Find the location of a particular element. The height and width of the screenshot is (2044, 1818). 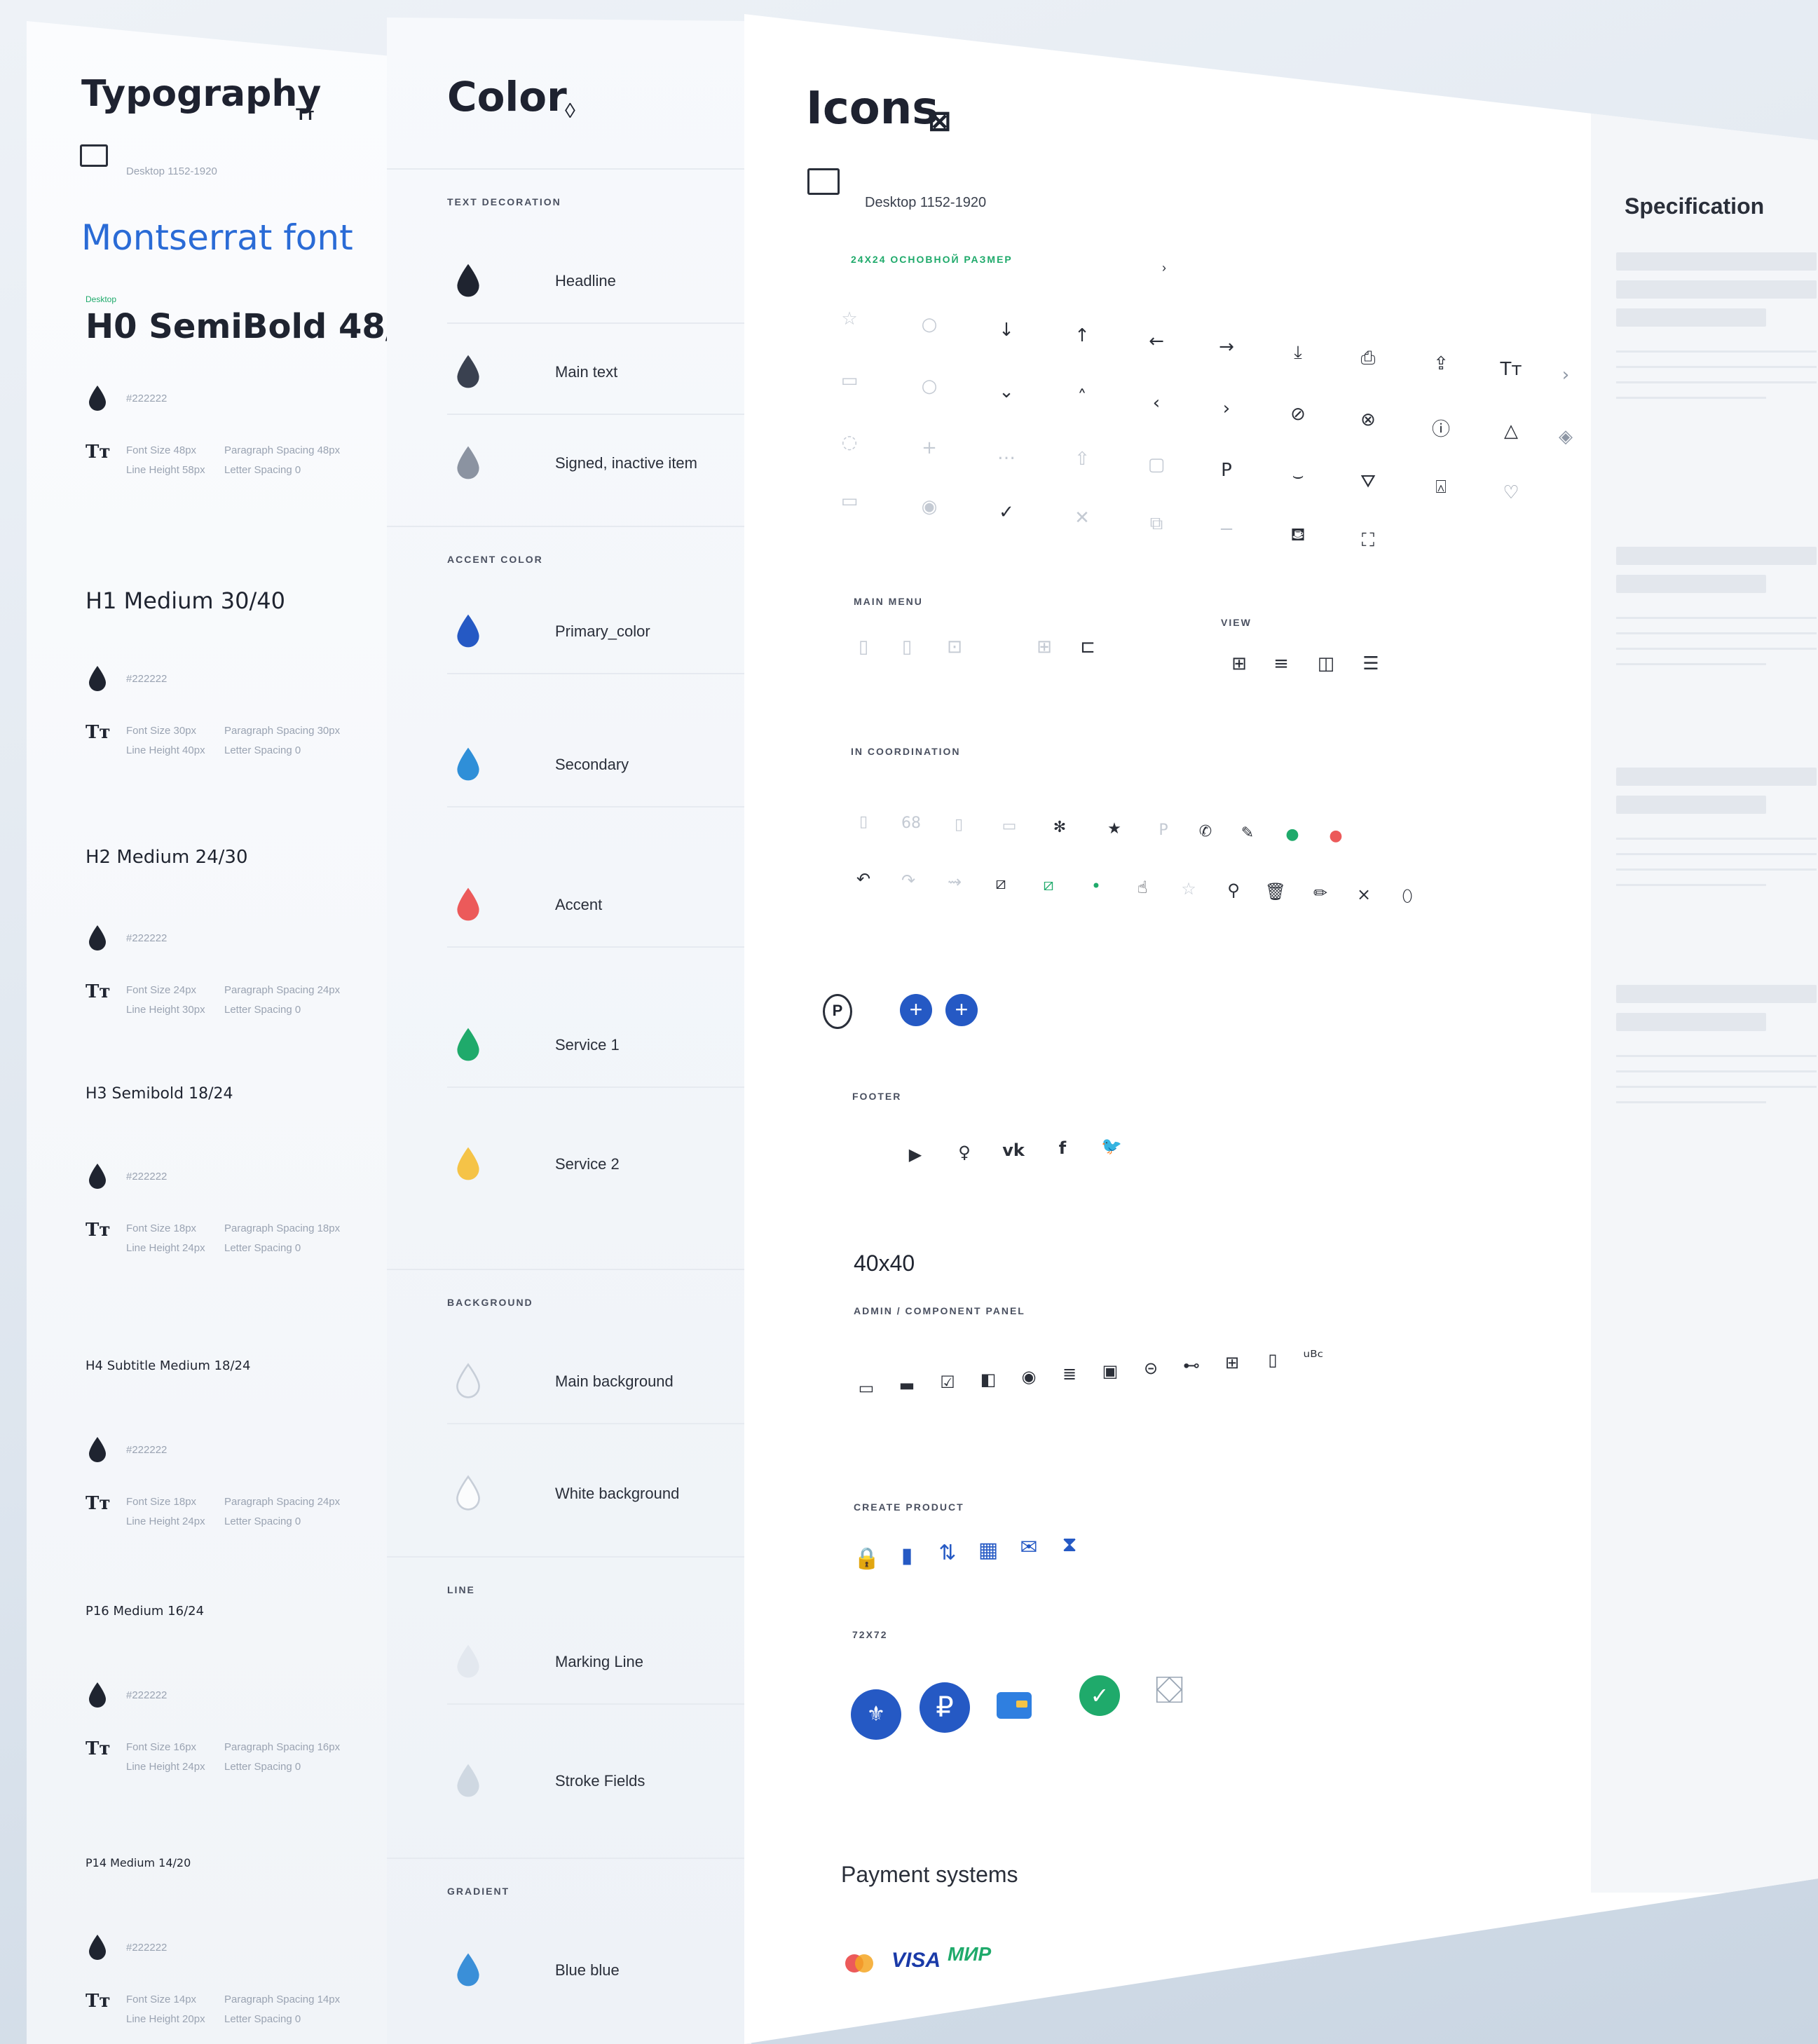

print-icon: ⎙ is located at coordinates (1368, 359).